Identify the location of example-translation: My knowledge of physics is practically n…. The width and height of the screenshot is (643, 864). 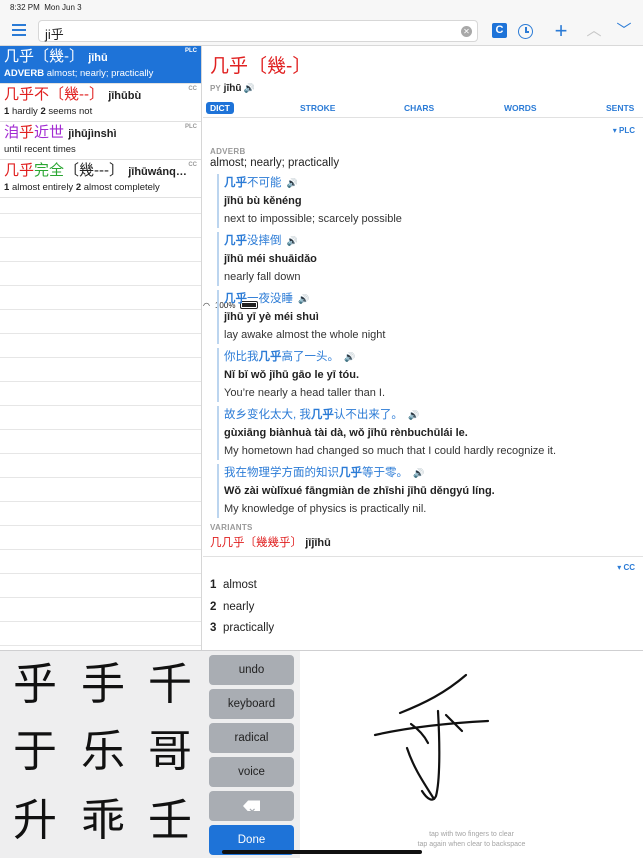
(325, 509).